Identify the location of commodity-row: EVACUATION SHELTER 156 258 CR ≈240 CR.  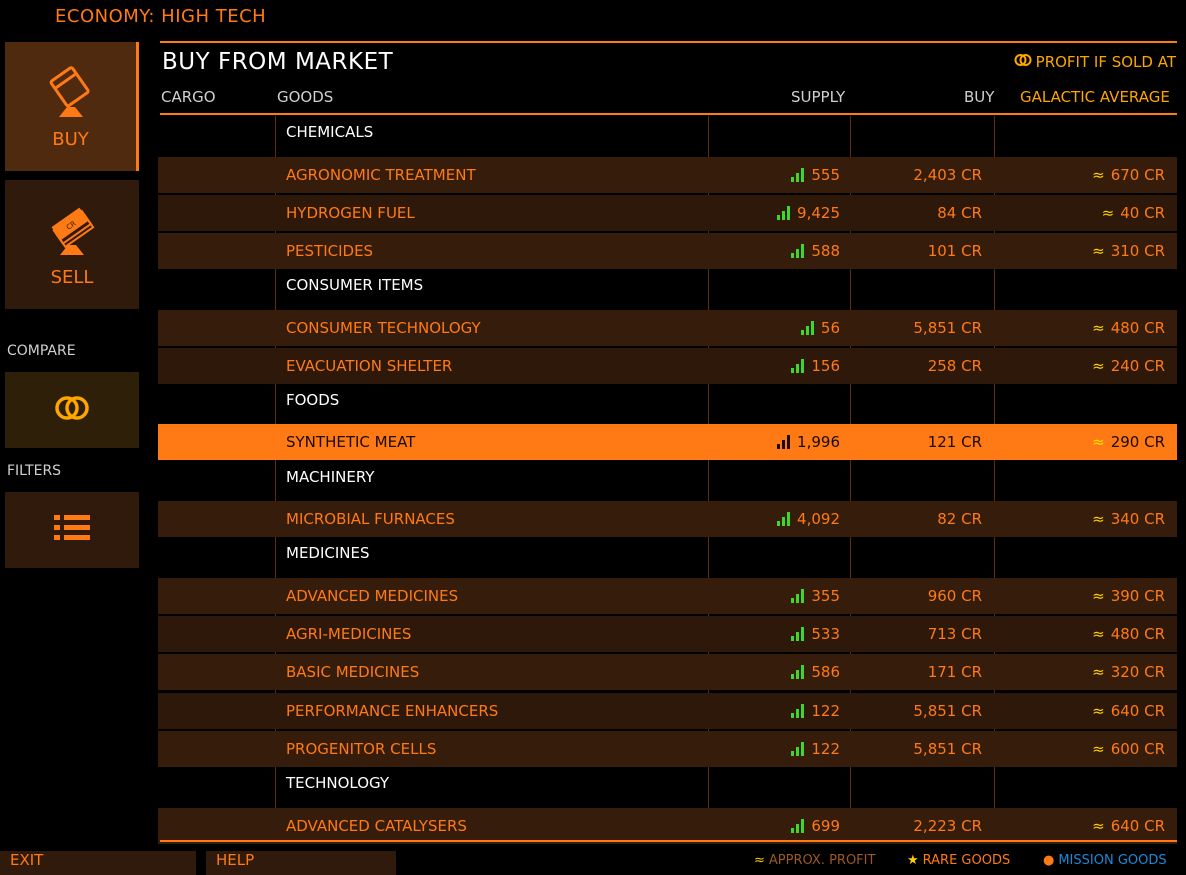
(667, 366).